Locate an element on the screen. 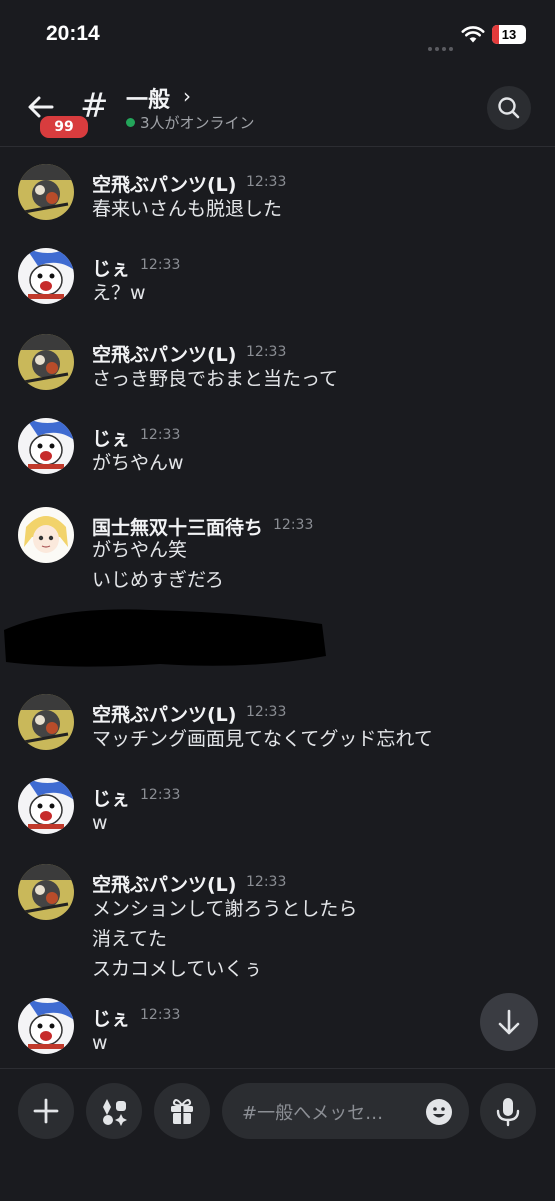 Image resolution: width=555 pixels, height=1201 pixels. gift-icon is located at coordinates (182, 1111).